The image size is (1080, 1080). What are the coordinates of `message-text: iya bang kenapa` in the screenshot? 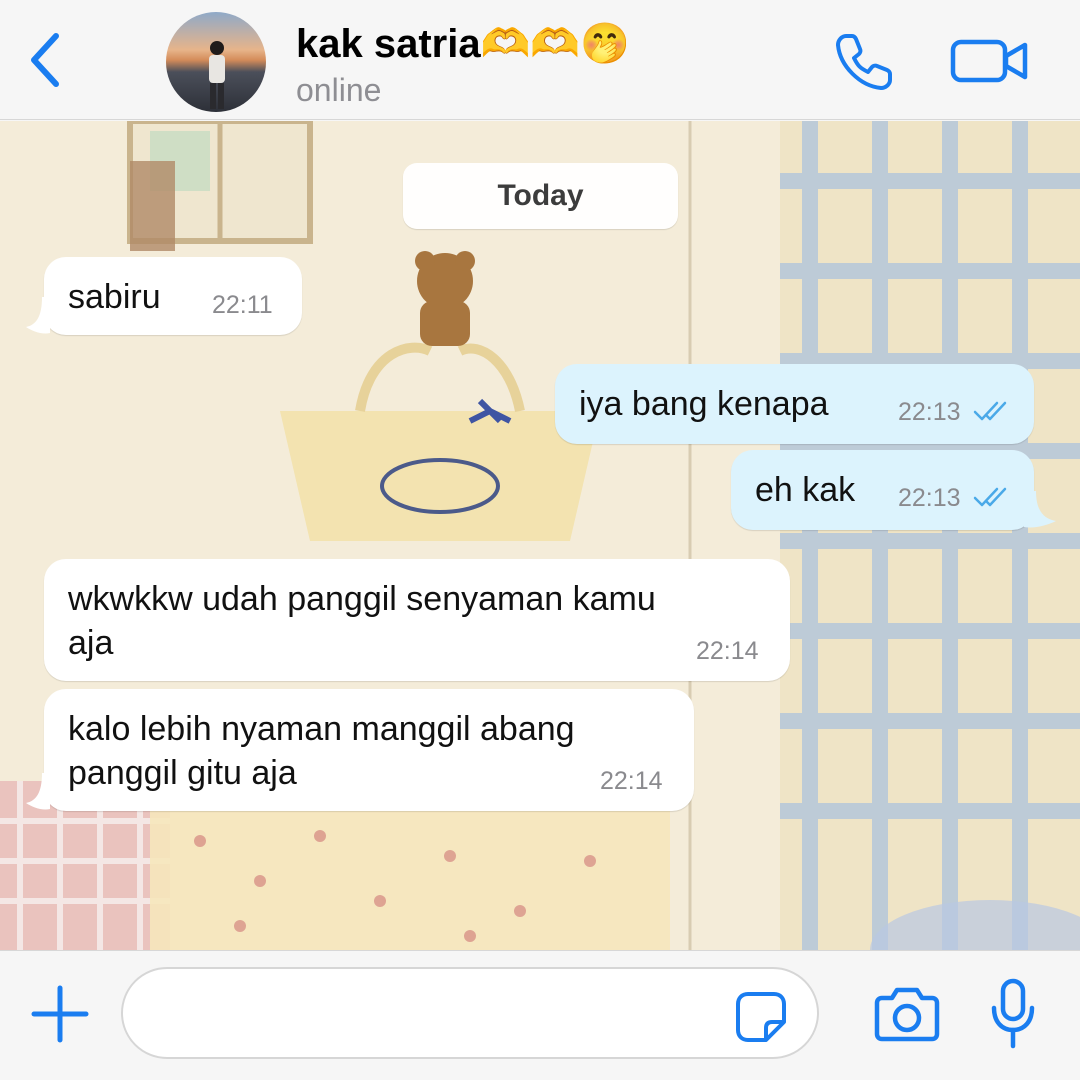 It's located at (704, 404).